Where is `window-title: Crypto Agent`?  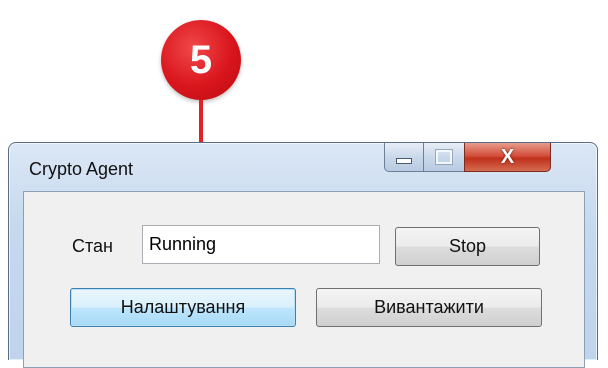 window-title: Crypto Agent is located at coordinates (81, 169).